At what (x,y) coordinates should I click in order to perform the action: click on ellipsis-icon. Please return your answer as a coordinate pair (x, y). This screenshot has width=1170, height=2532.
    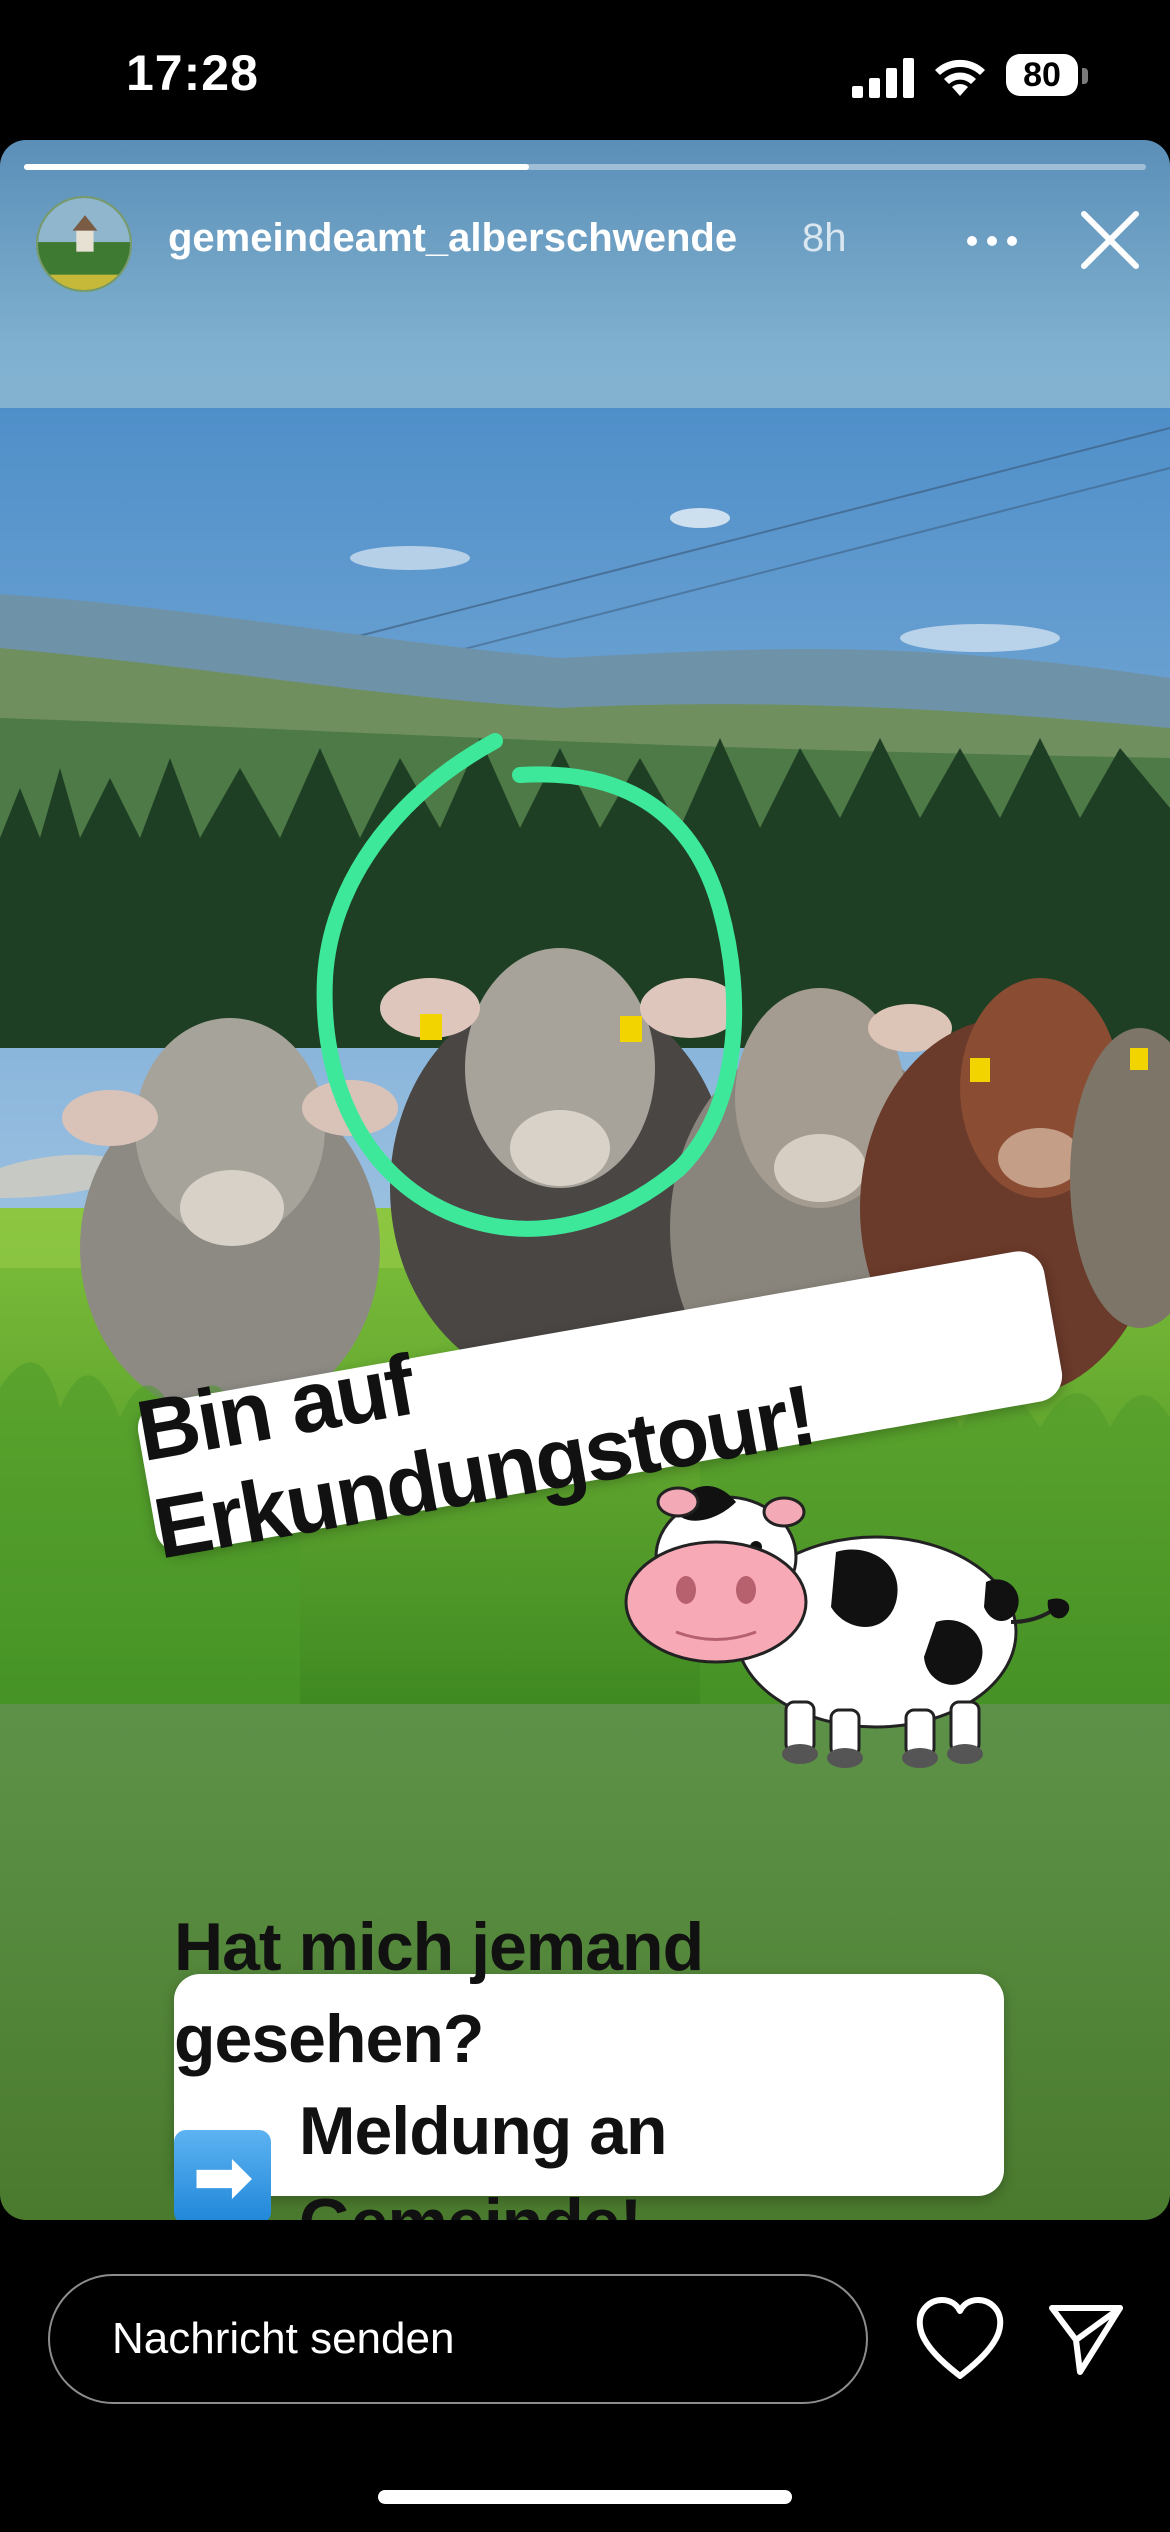
    Looking at the image, I should click on (992, 241).